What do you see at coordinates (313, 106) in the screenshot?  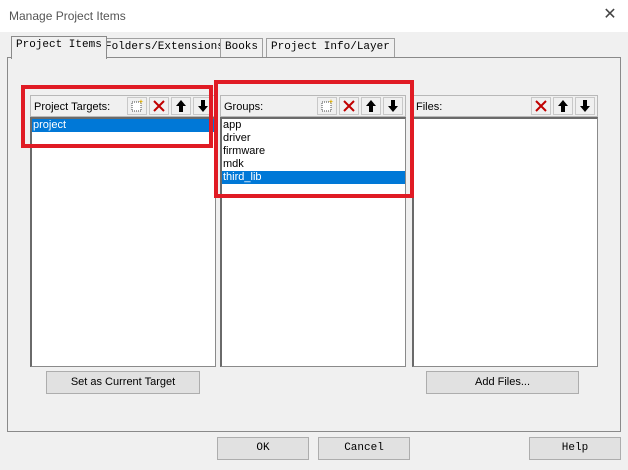 I see `groups-header: Groups:` at bounding box center [313, 106].